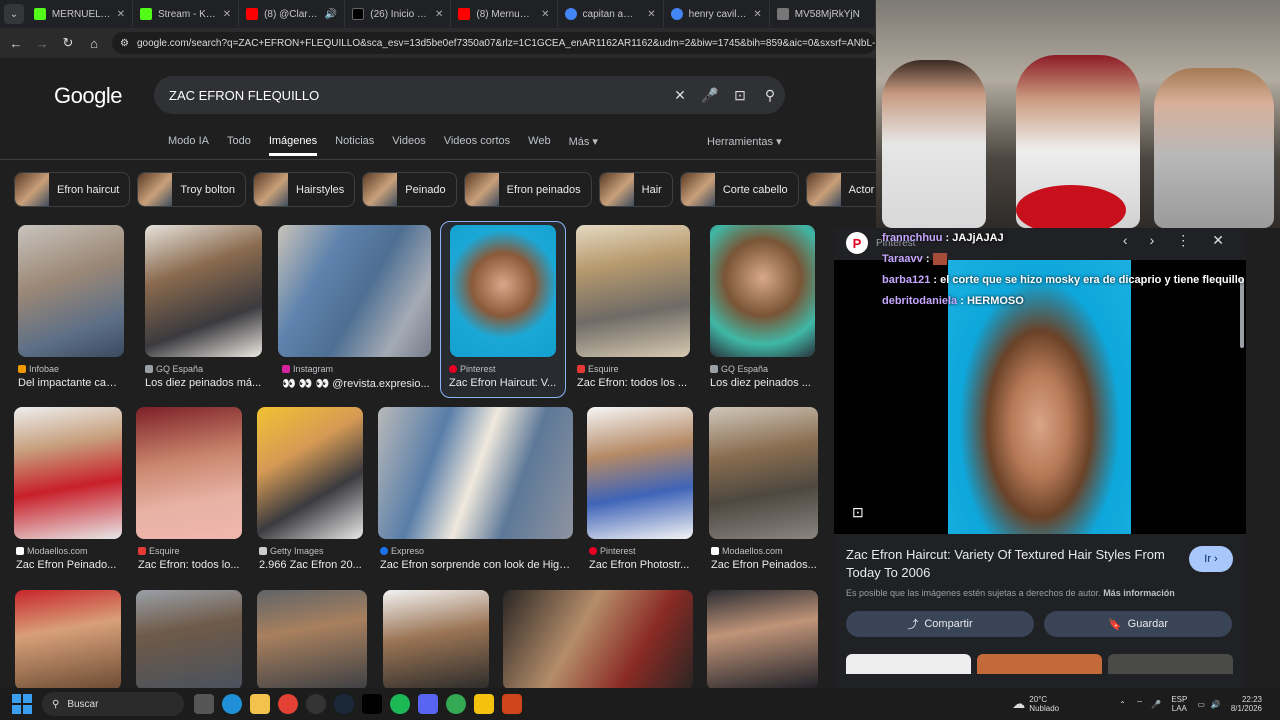 This screenshot has width=1280, height=720. Describe the element at coordinates (288, 704) in the screenshot. I see `chrome-icon` at that location.